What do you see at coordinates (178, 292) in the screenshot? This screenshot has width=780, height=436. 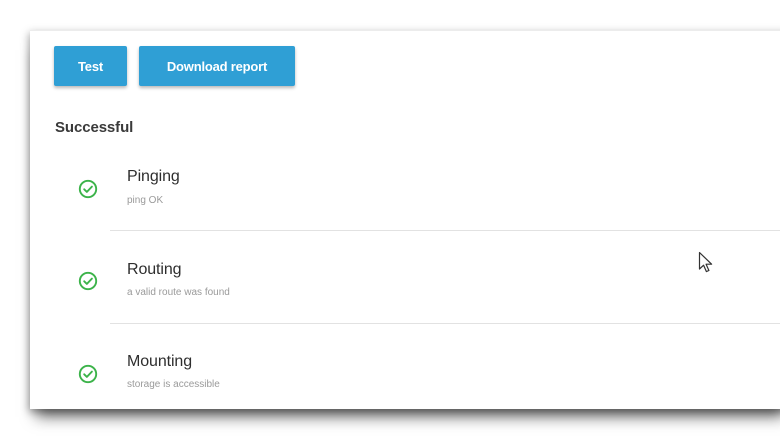 I see `check-status: a valid route was found` at bounding box center [178, 292].